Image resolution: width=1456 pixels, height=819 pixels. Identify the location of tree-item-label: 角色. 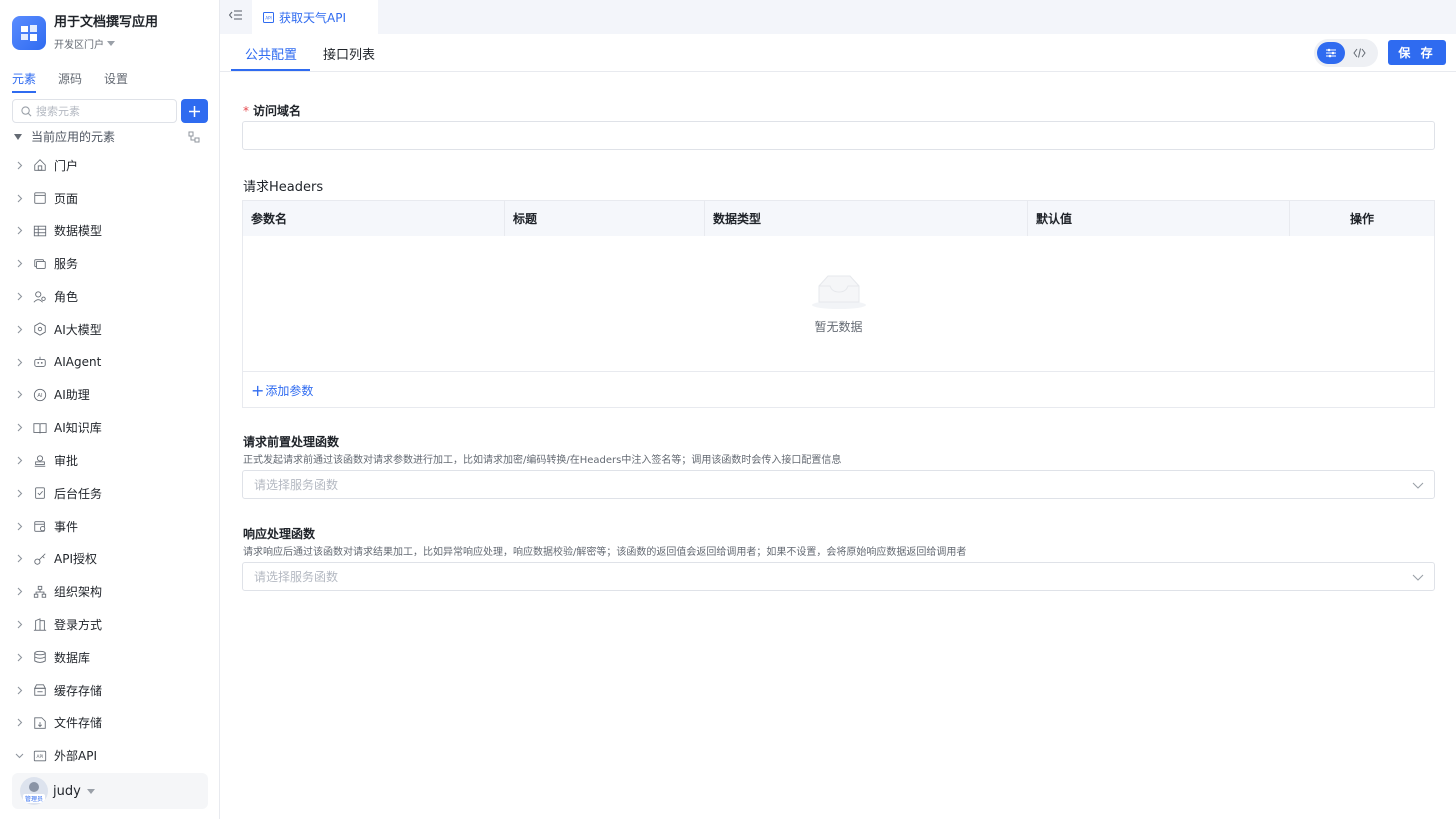
(66, 297).